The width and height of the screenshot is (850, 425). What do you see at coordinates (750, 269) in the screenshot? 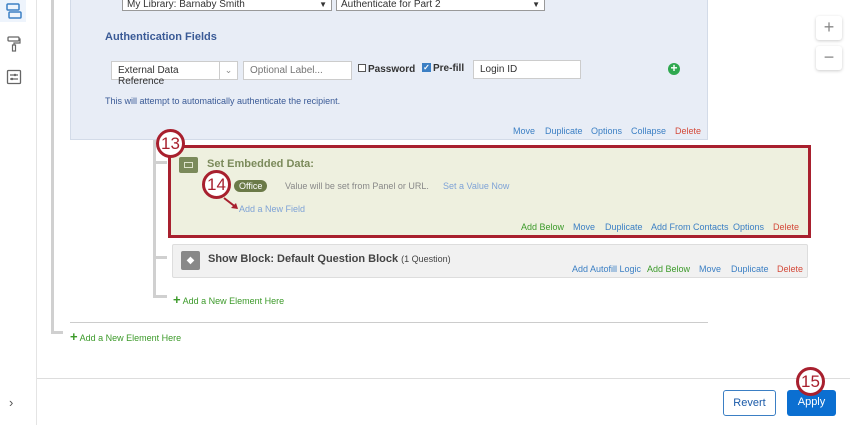
I see `show-duplicate-link: Duplicate` at bounding box center [750, 269].